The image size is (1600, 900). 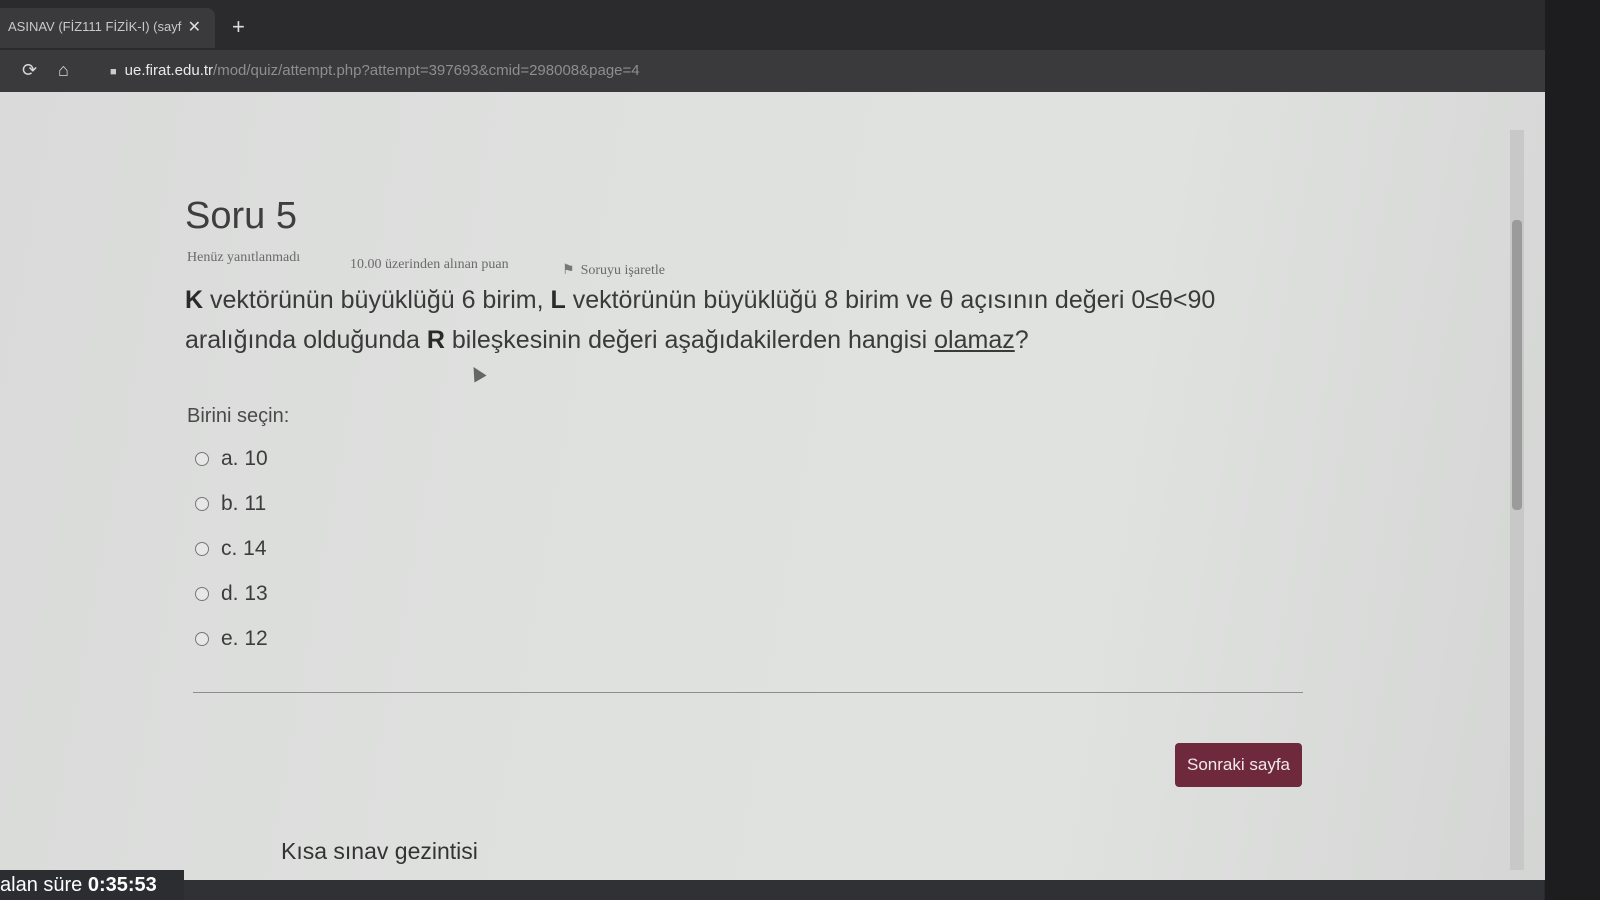 What do you see at coordinates (29, 70) in the screenshot?
I see `reload-icon: ⟳` at bounding box center [29, 70].